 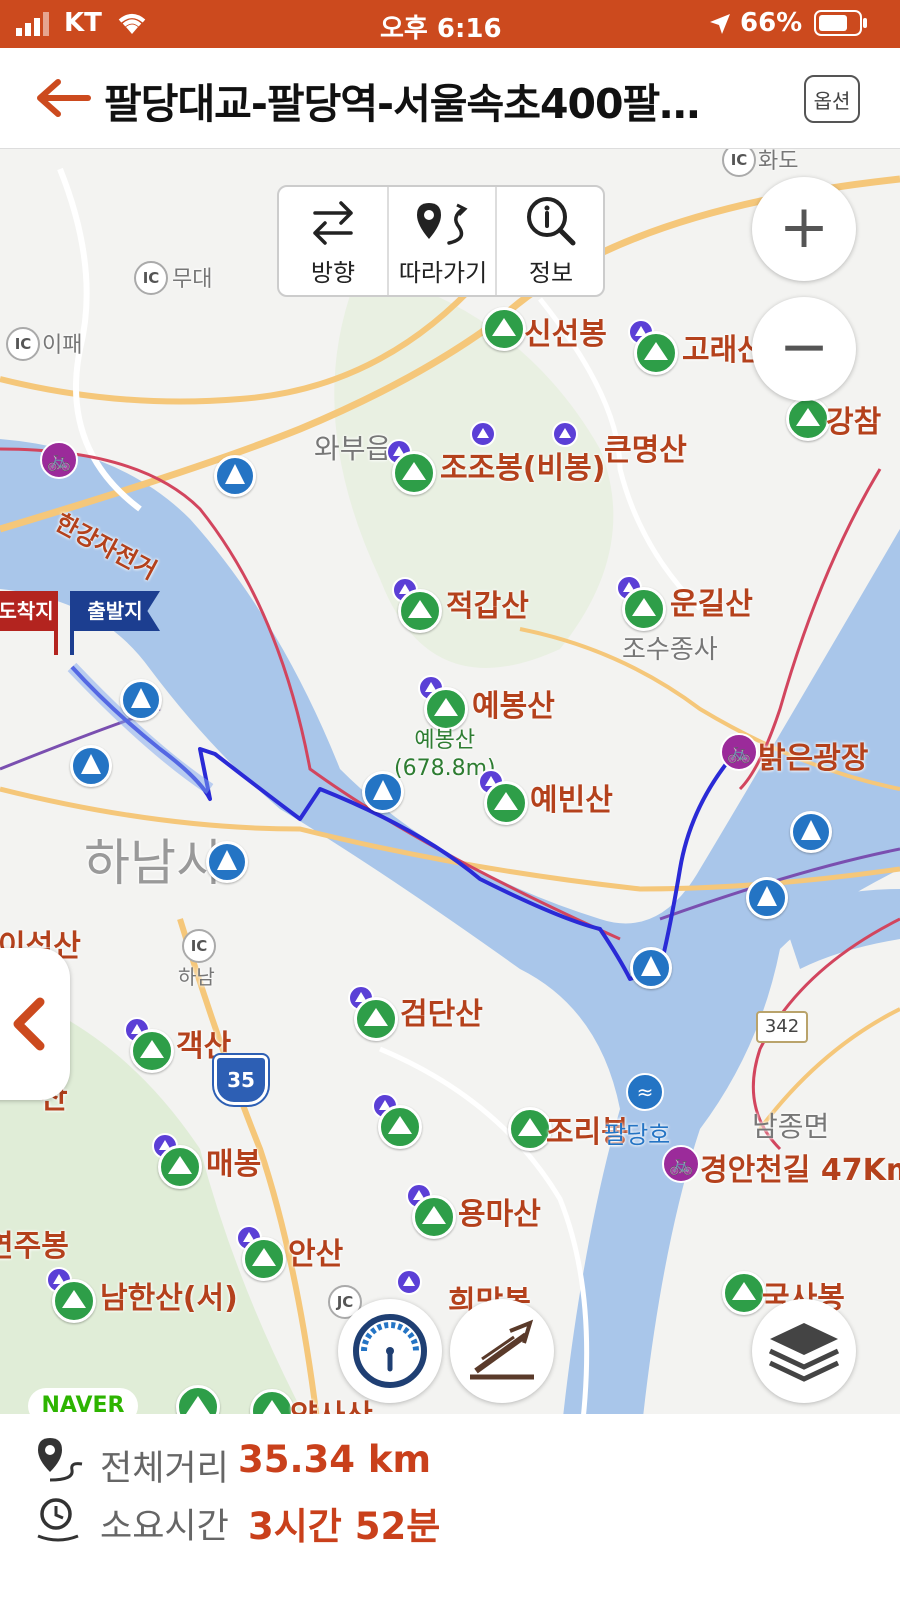 I want to click on direction-button: 방향, so click(x=333, y=241).